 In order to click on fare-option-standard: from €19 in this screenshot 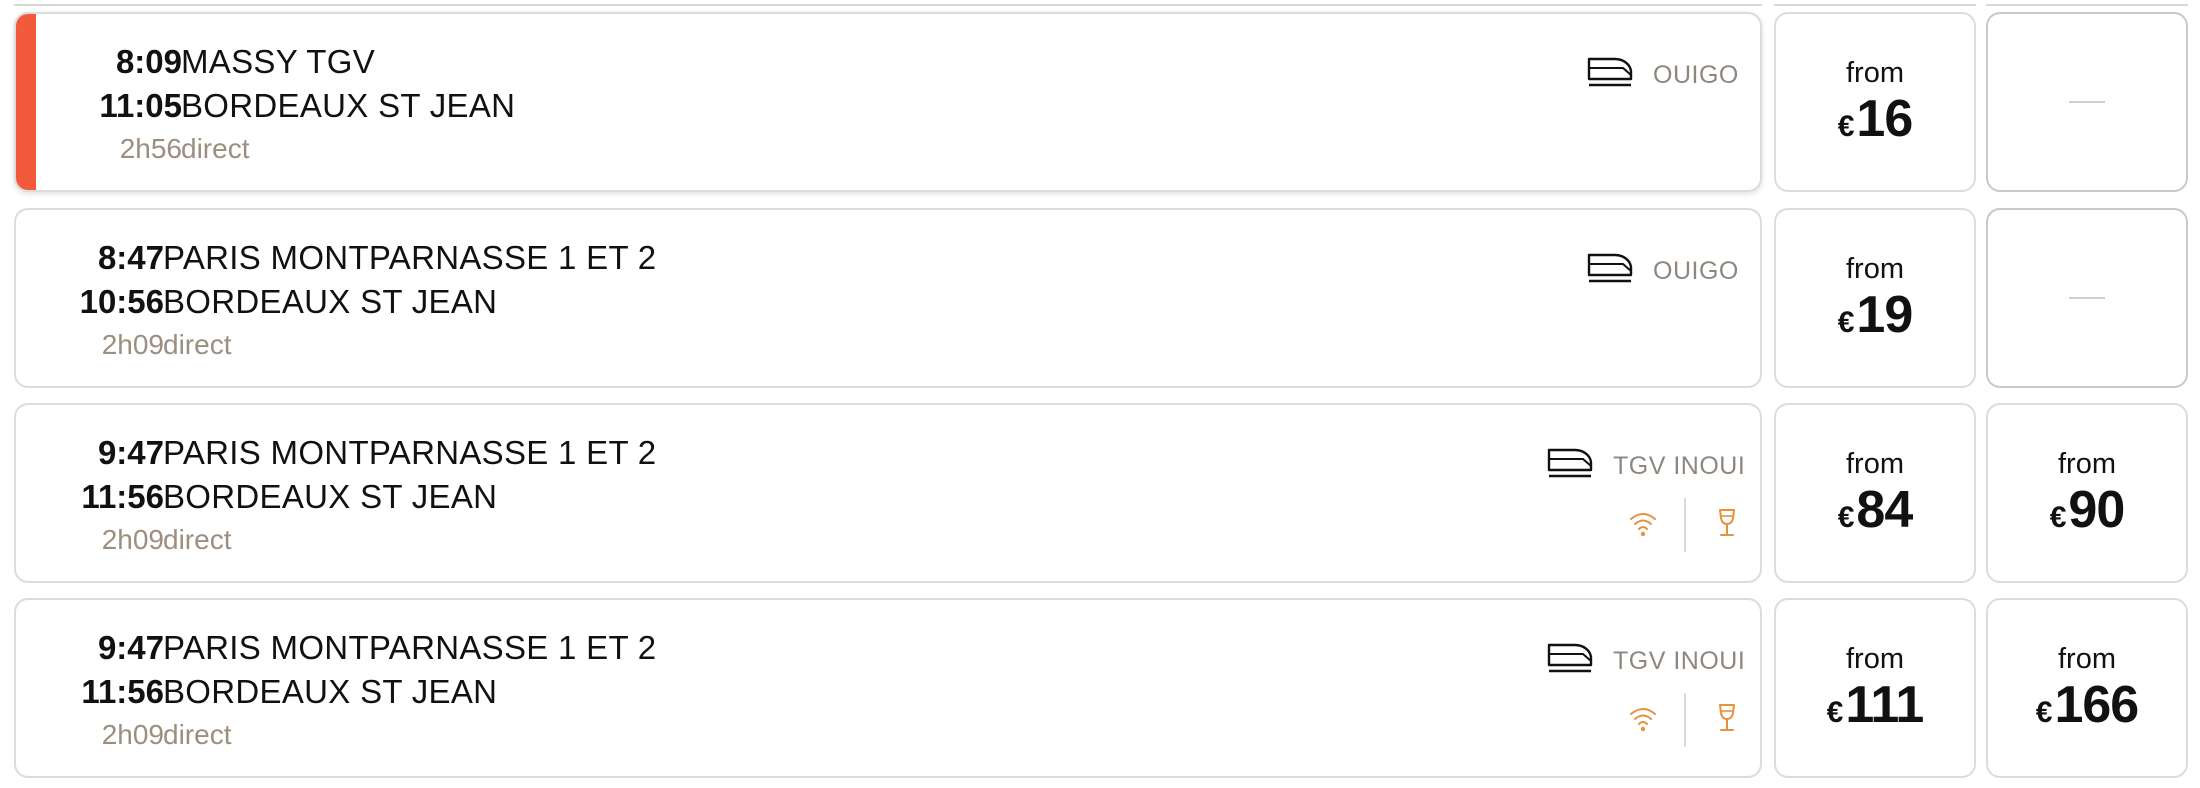, I will do `click(1875, 298)`.